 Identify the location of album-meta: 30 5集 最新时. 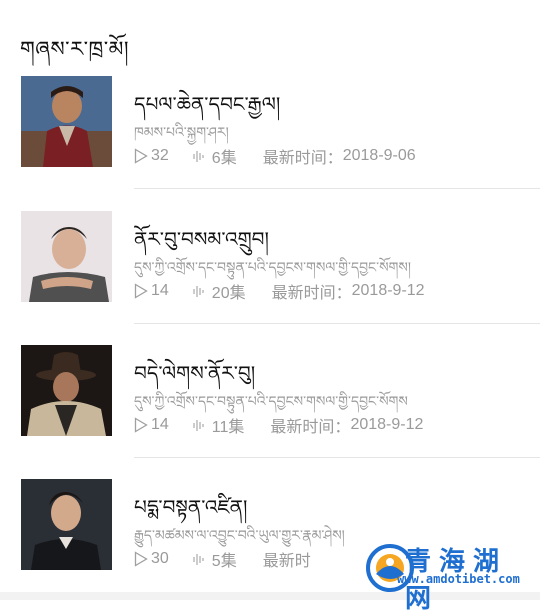
(222, 559).